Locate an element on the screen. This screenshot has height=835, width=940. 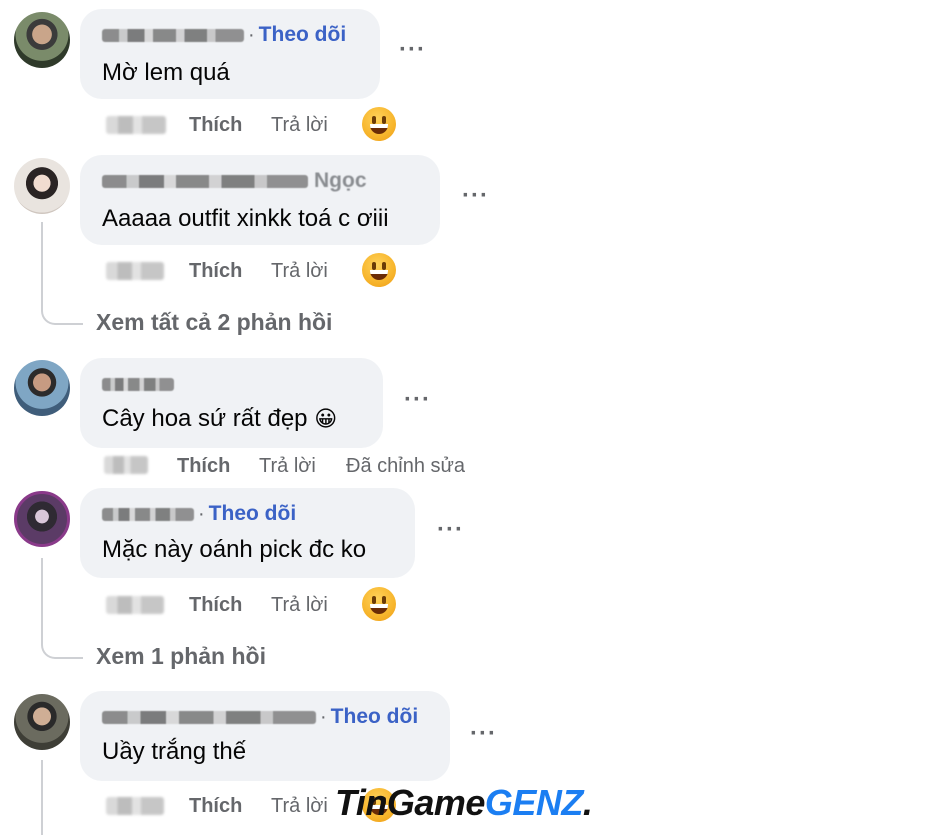
grinning-emoji-icon: 😀 is located at coordinates (326, 418).